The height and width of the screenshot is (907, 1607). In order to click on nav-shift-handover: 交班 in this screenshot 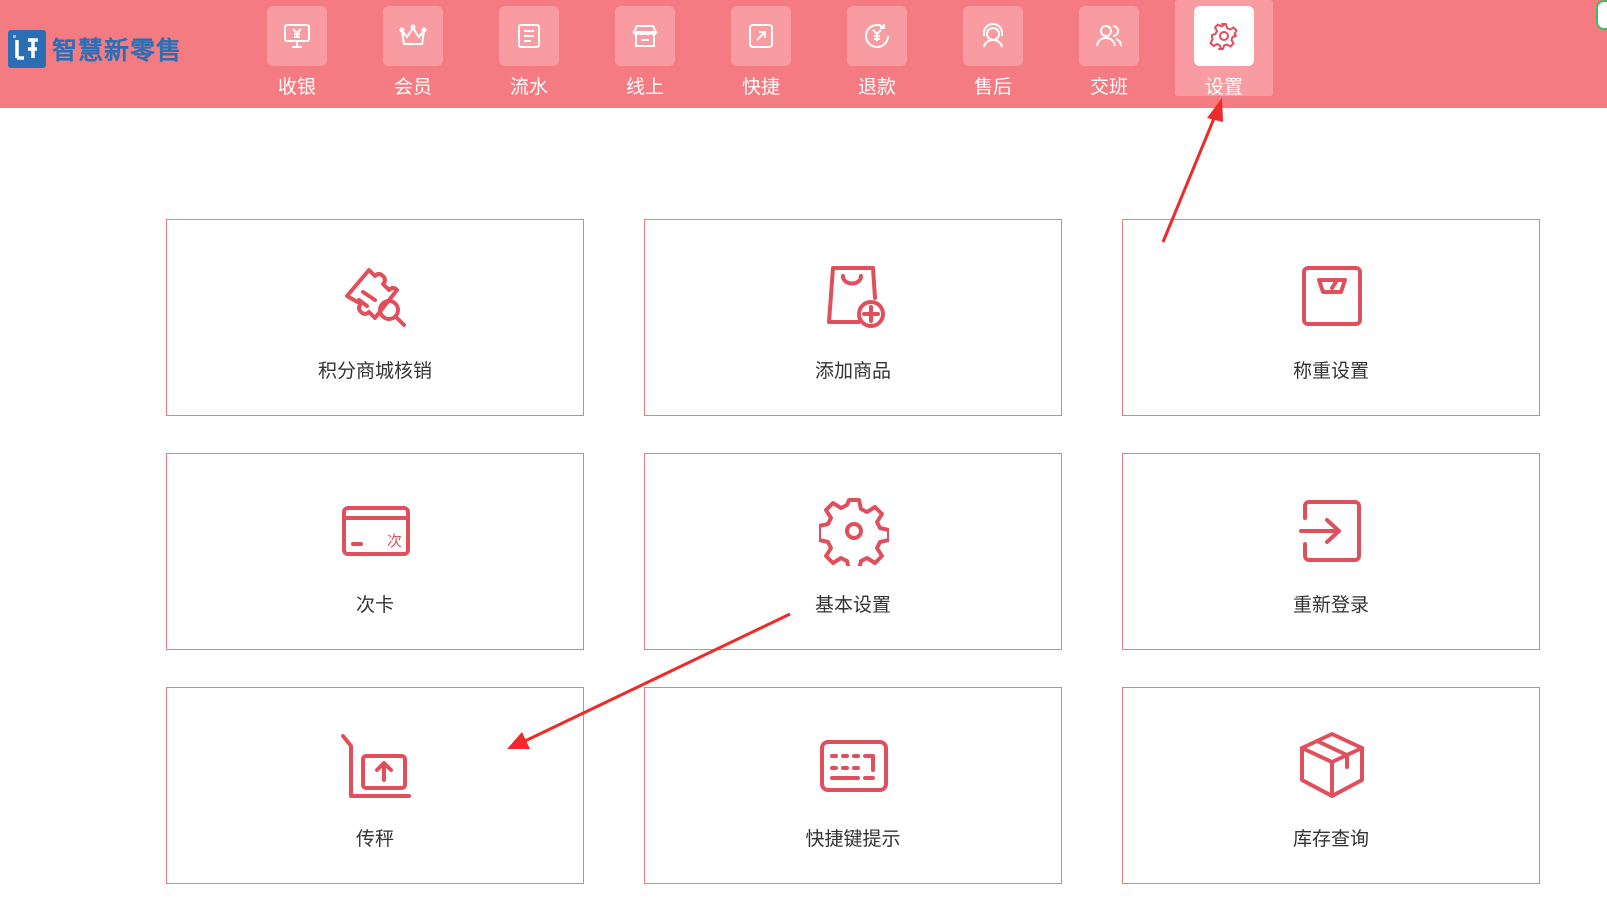, I will do `click(1109, 49)`.